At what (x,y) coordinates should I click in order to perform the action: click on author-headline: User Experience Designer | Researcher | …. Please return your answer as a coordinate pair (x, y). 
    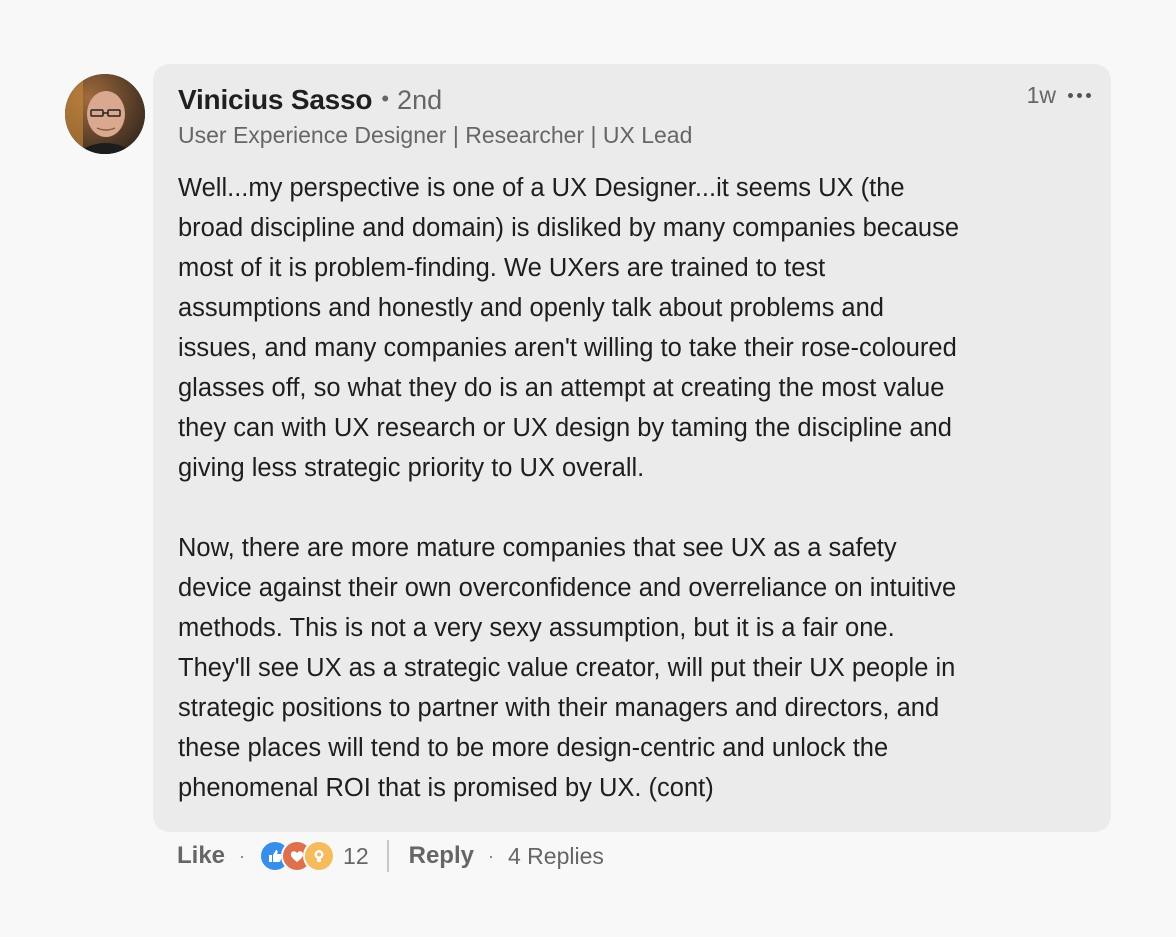
    Looking at the image, I should click on (435, 135).